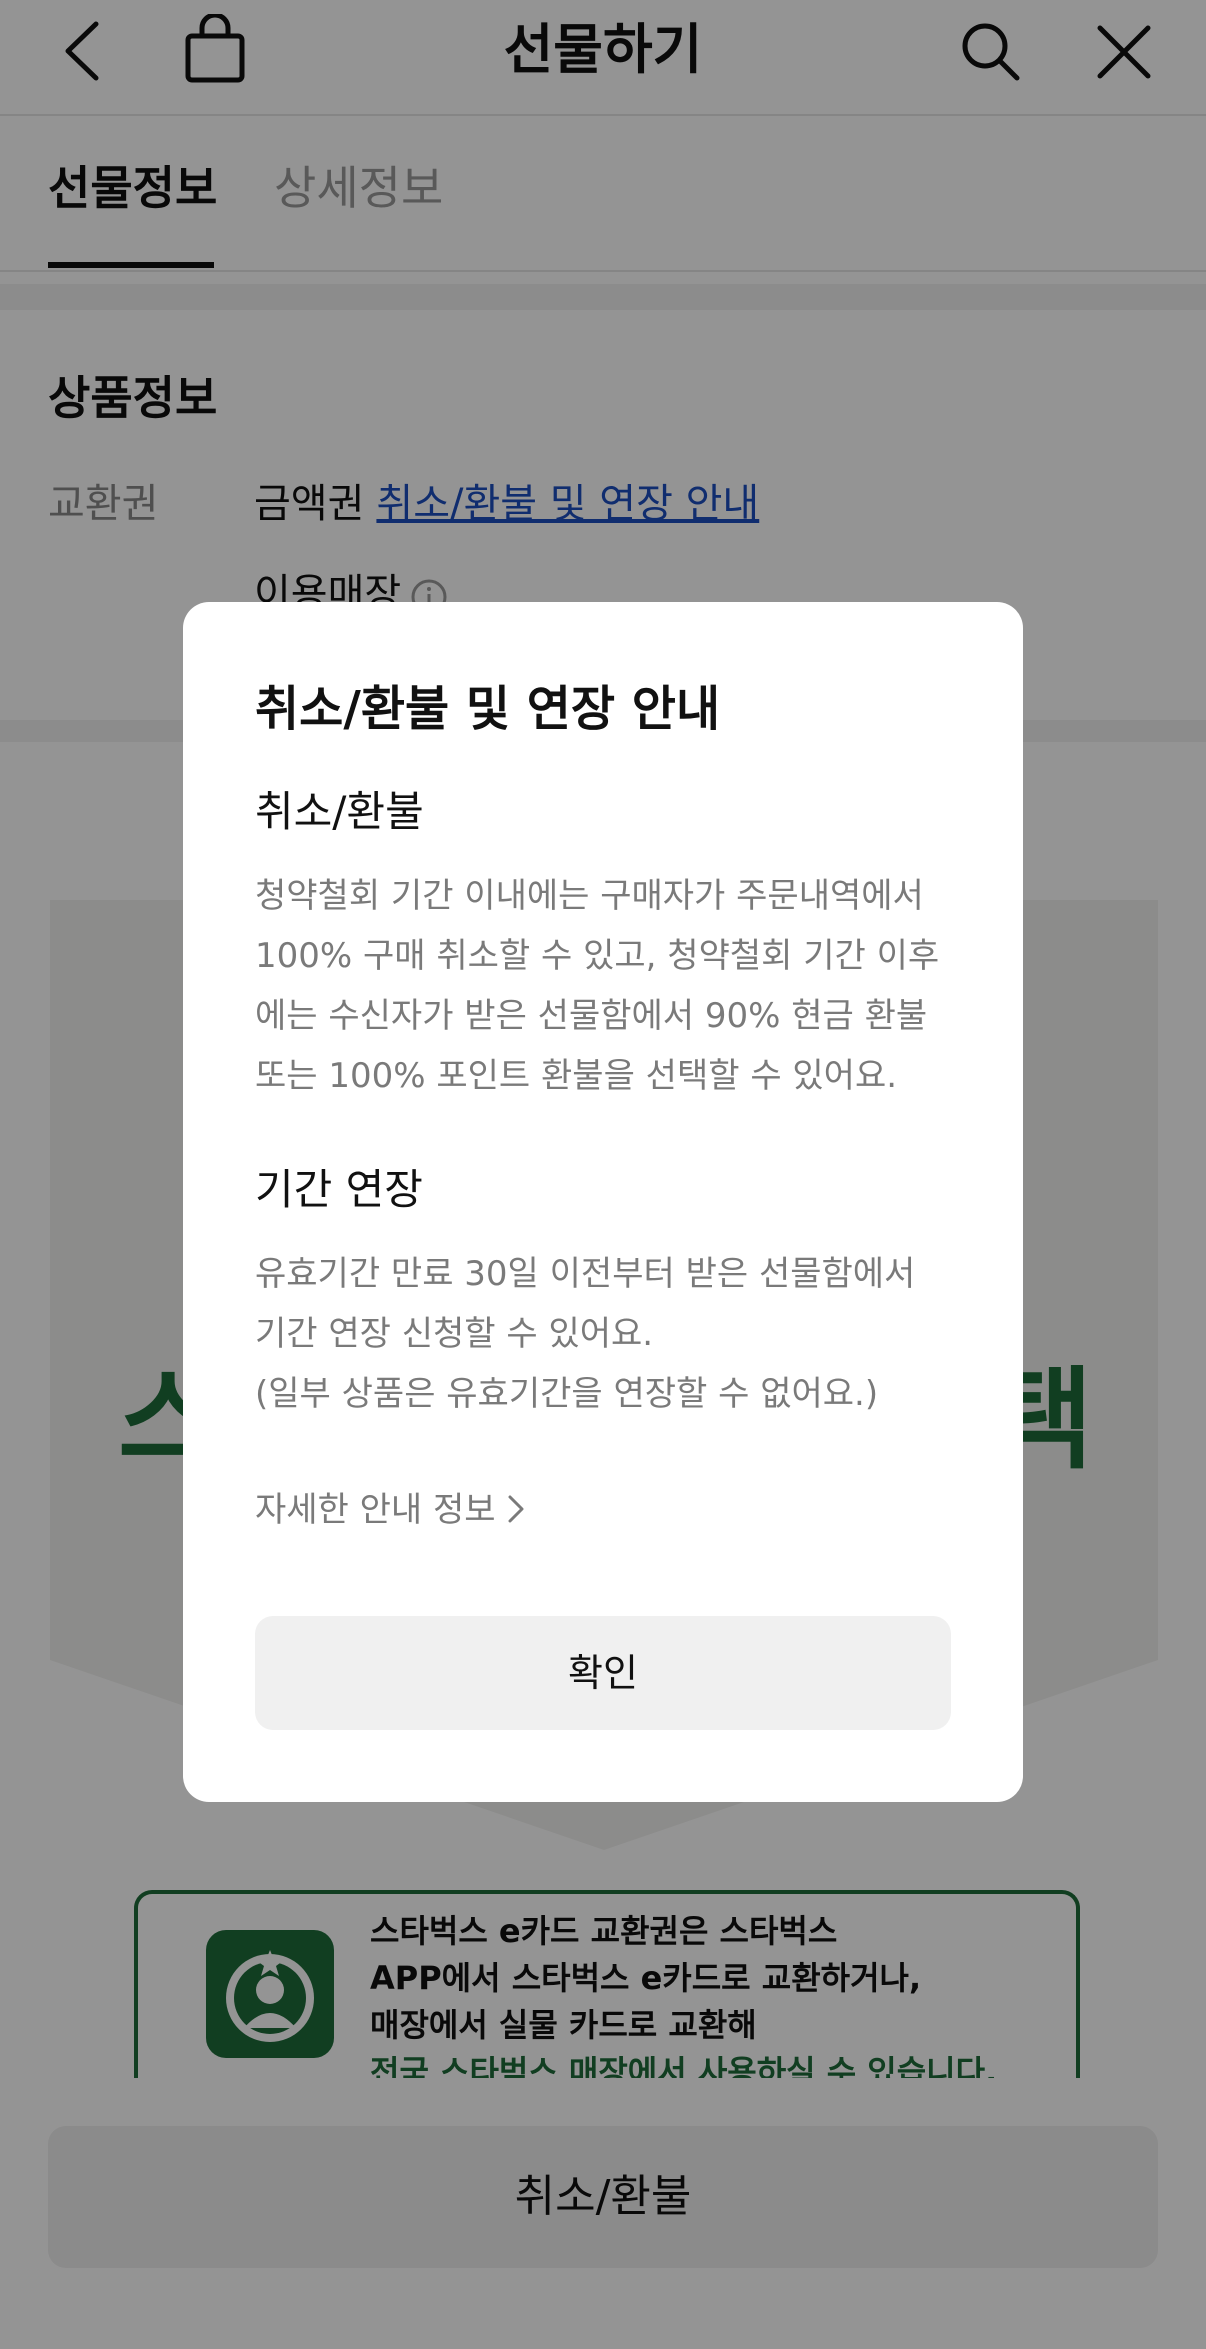 The height and width of the screenshot is (2349, 1206). Describe the element at coordinates (516, 1504) in the screenshot. I see `chevron-right-icon` at that location.